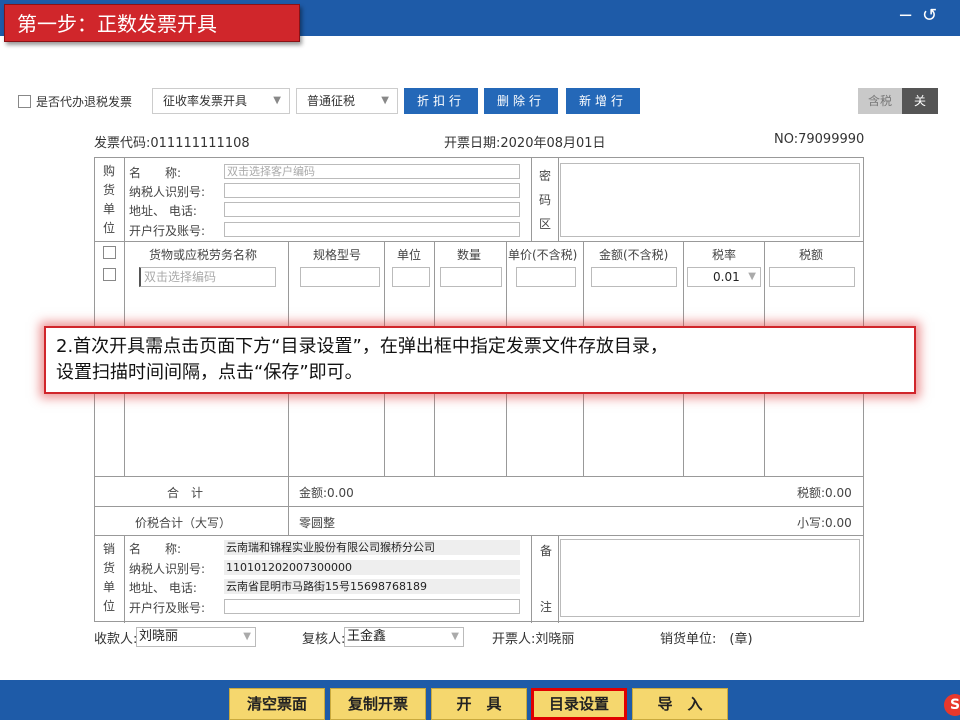 The width and height of the screenshot is (960, 720). What do you see at coordinates (326, 493) in the screenshot?
I see `sum-amount: 金额:0.00` at bounding box center [326, 493].